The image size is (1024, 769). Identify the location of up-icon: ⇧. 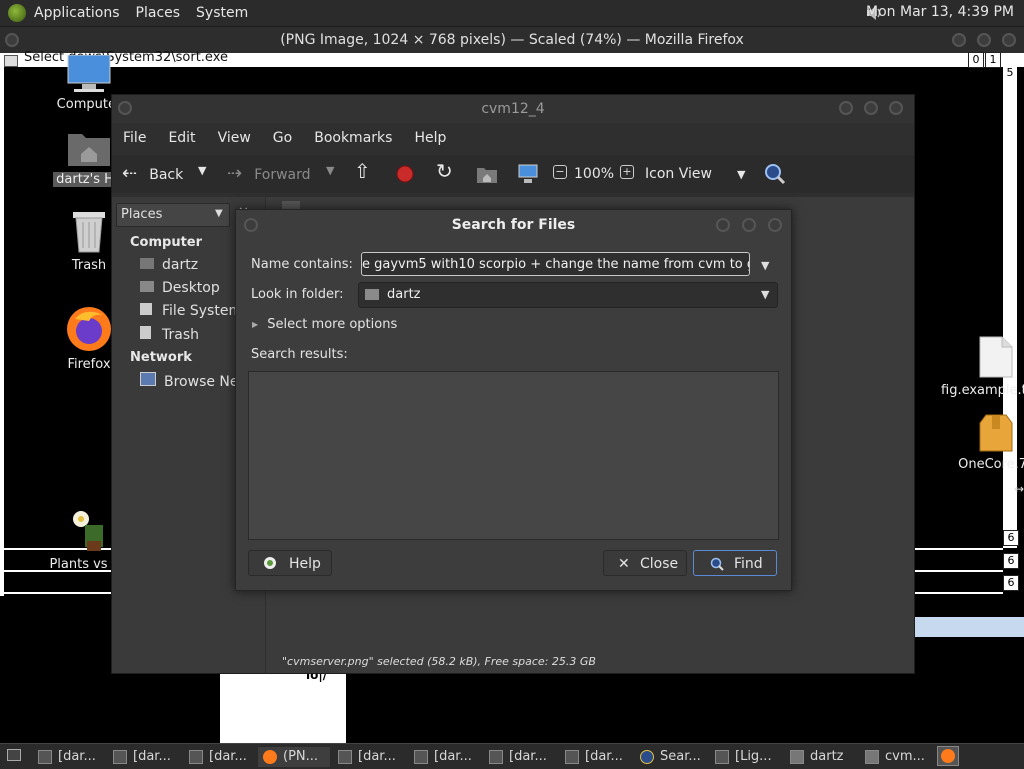
(362, 171).